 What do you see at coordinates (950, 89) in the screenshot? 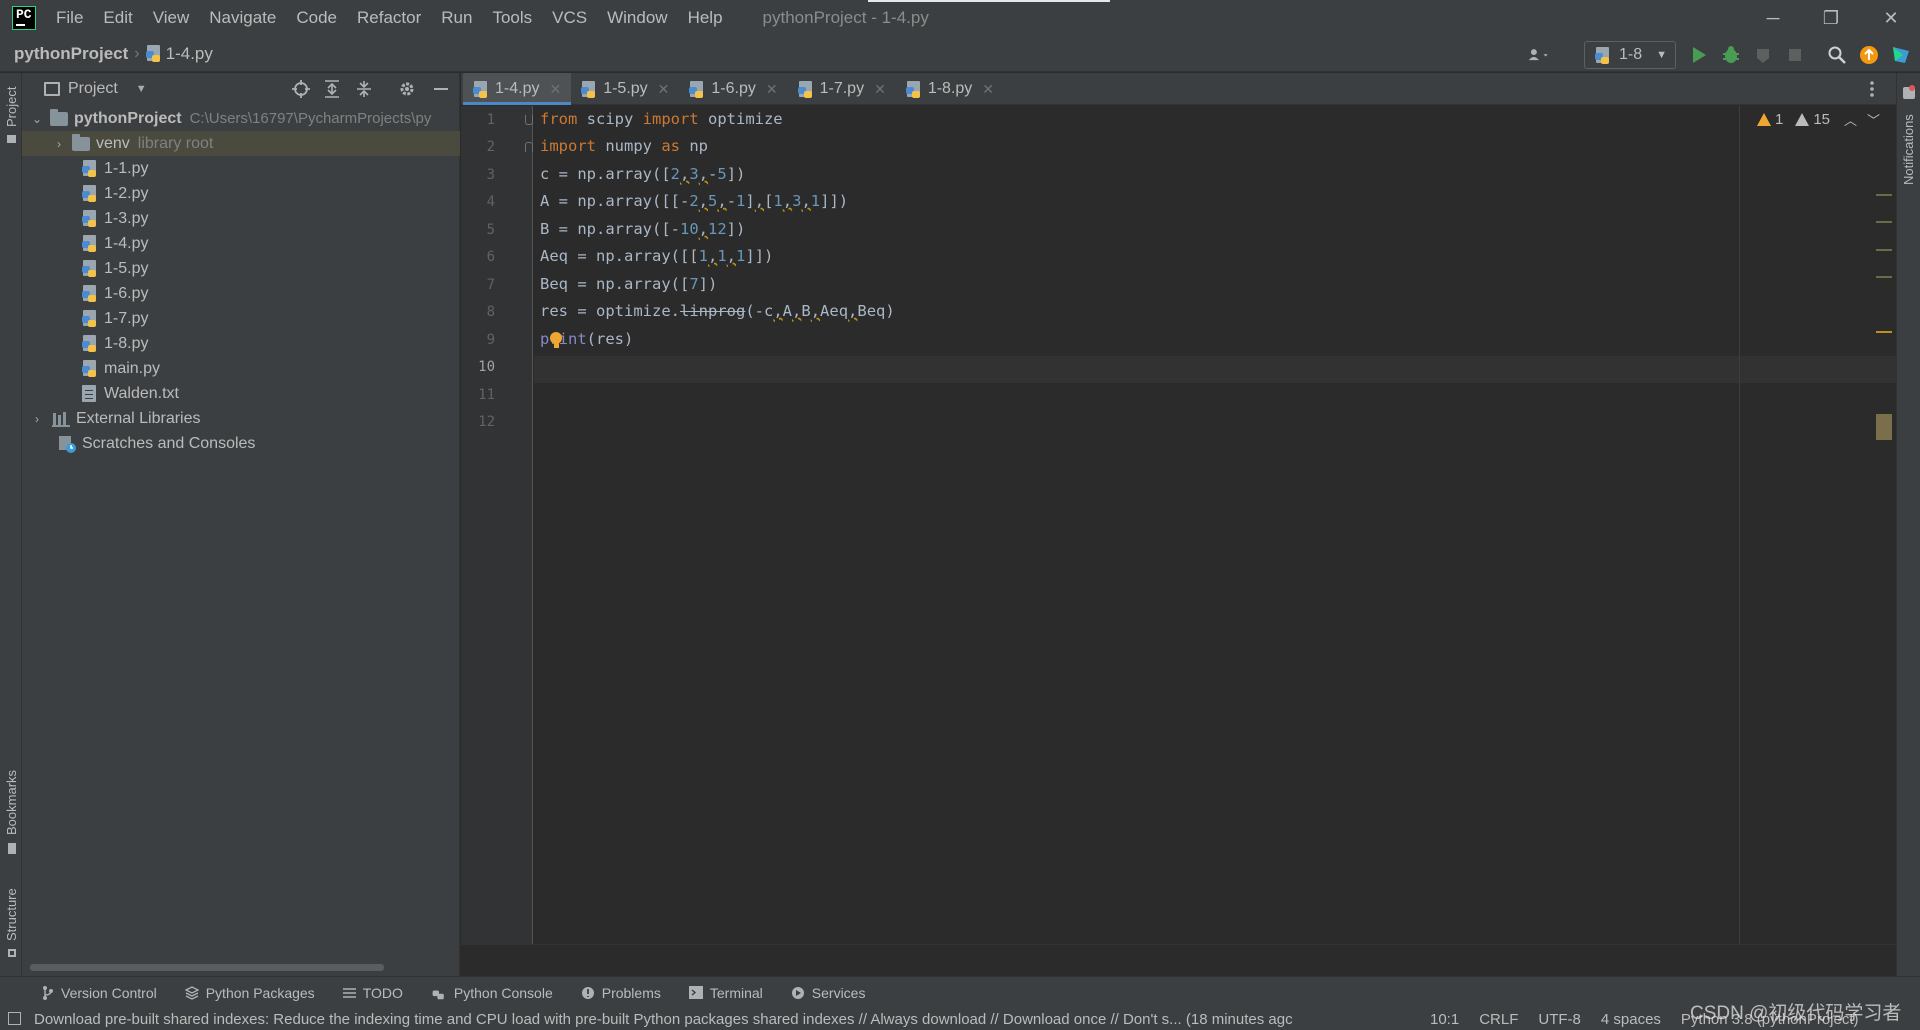
I see `tab-1-8: 1-8.py ✕` at bounding box center [950, 89].